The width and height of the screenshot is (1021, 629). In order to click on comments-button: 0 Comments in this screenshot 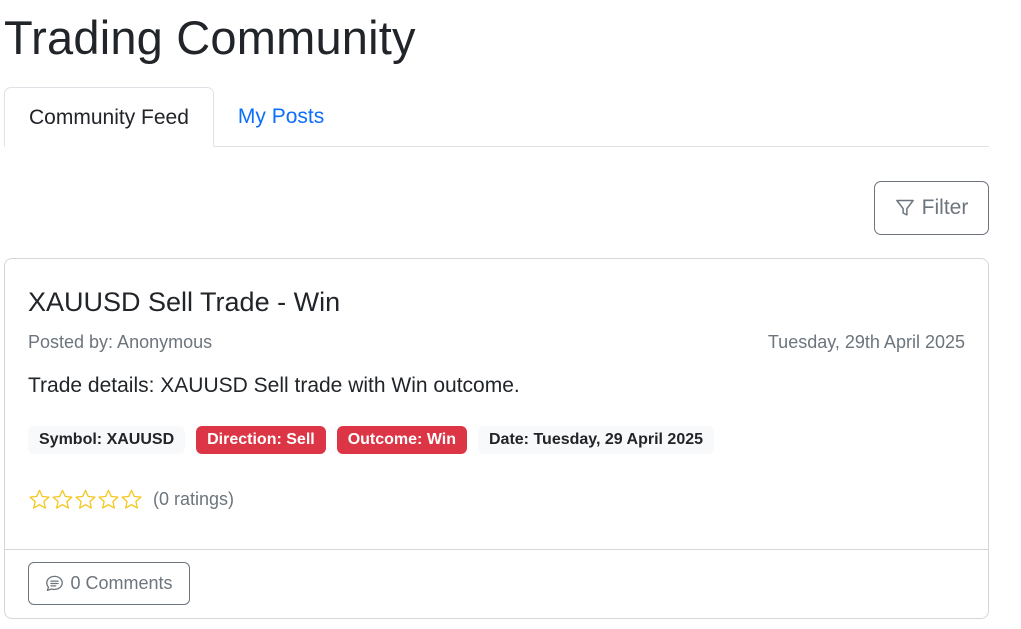, I will do `click(109, 583)`.